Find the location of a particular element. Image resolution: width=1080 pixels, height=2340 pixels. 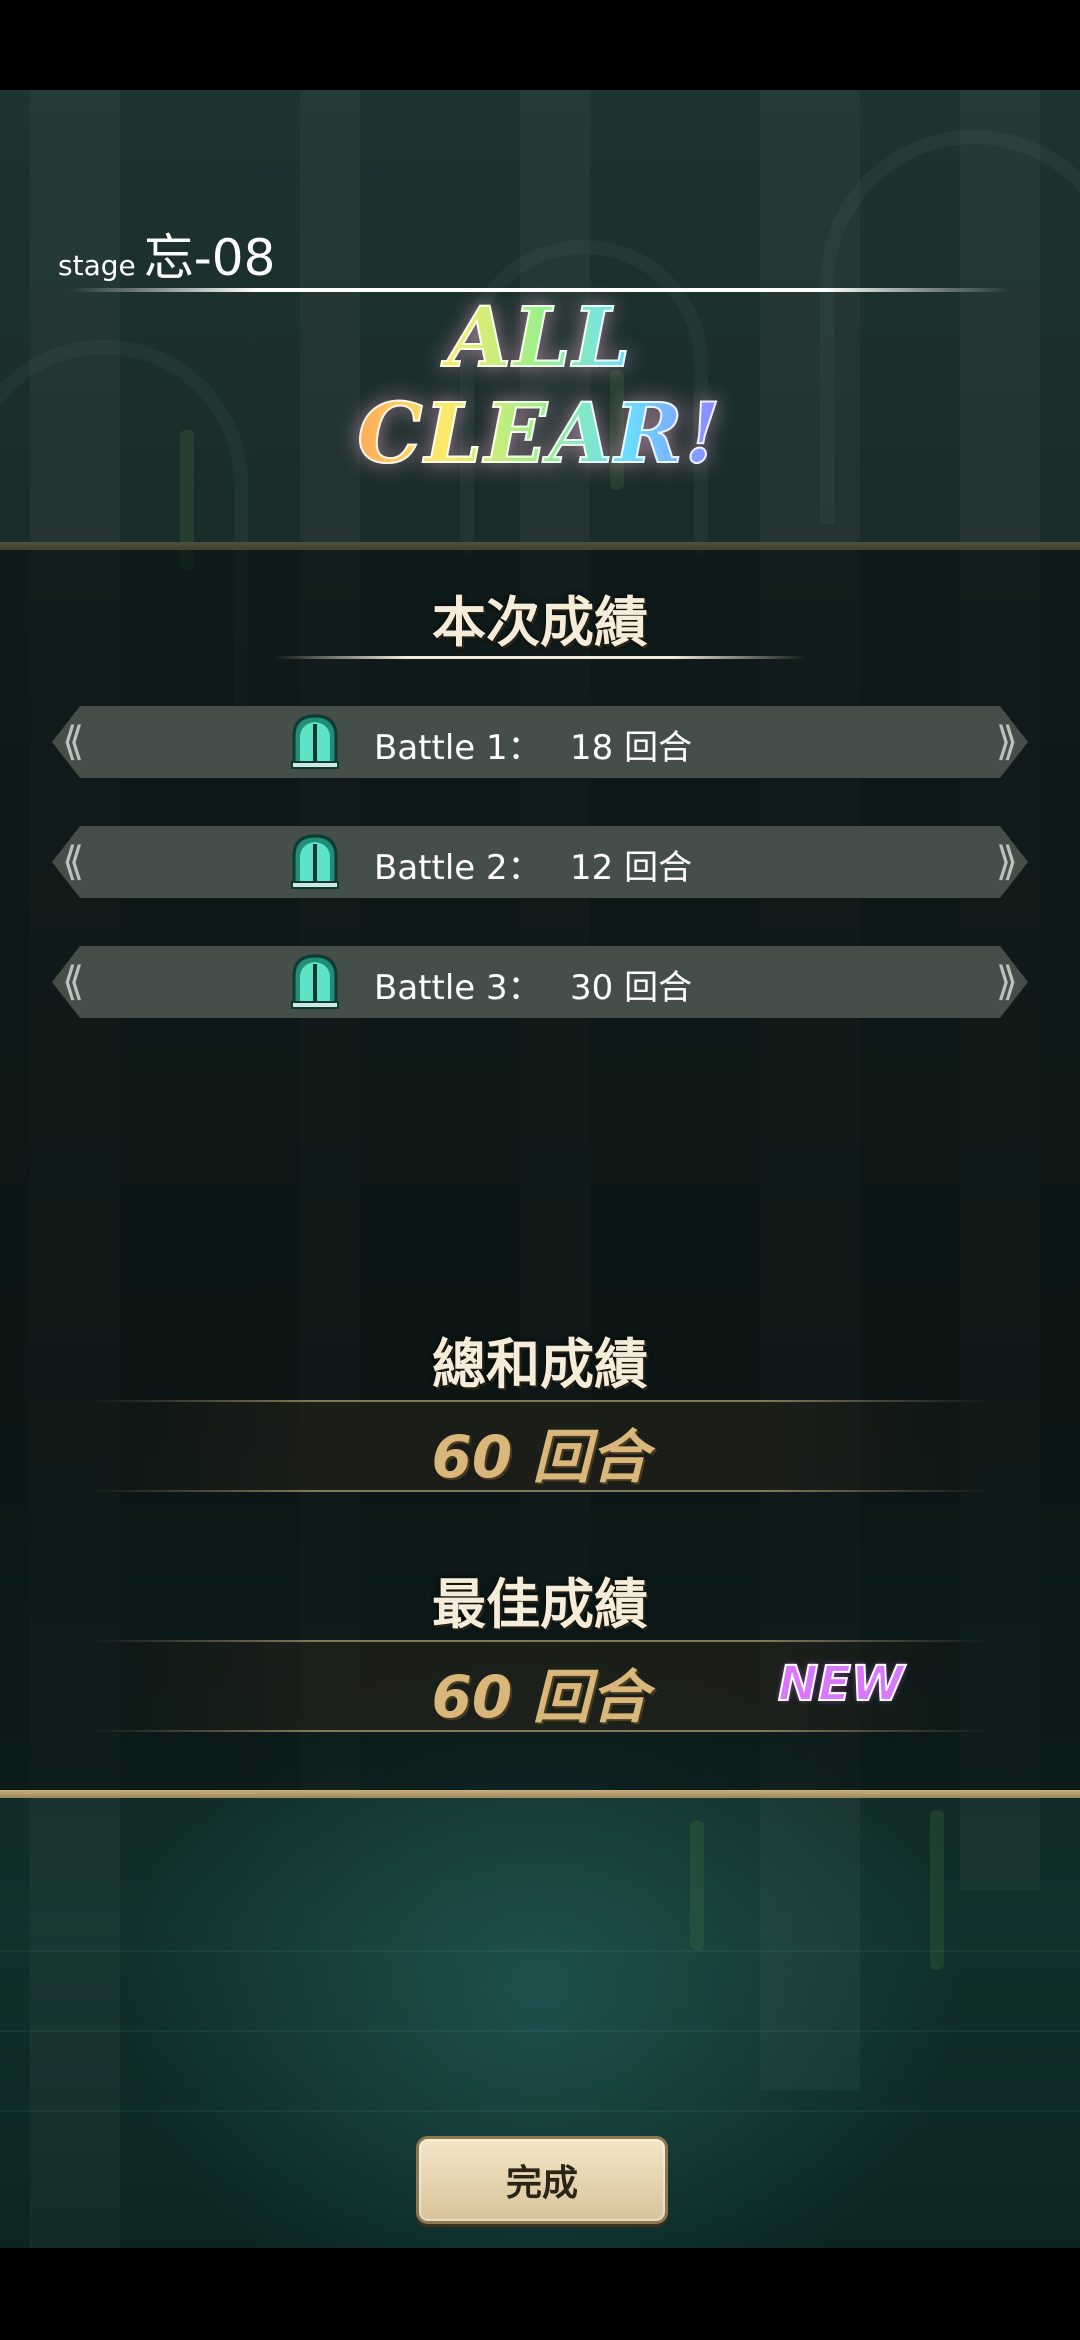

battle-row-2: ⟪ Battle 2： 12 回合 ⟫ is located at coordinates (540, 862).